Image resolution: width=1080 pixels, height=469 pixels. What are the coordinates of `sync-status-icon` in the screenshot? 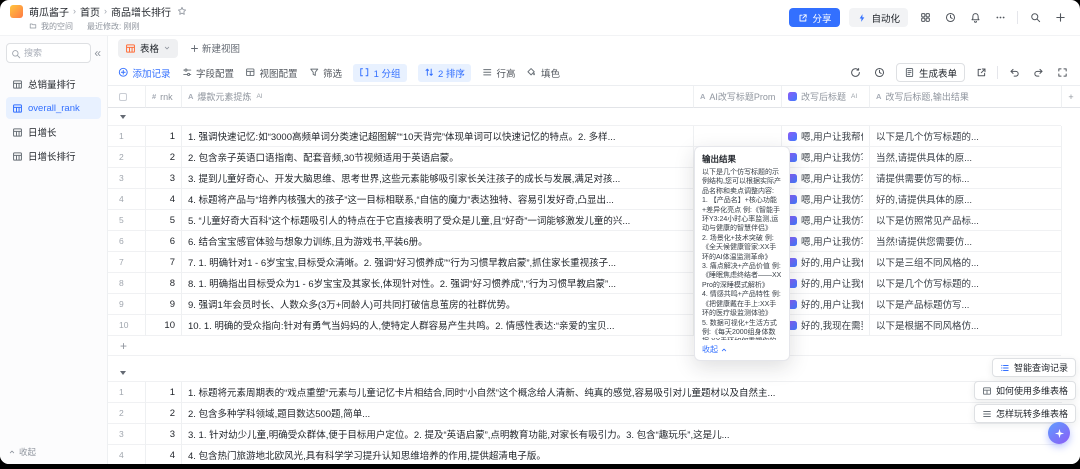 It's located at (856, 73).